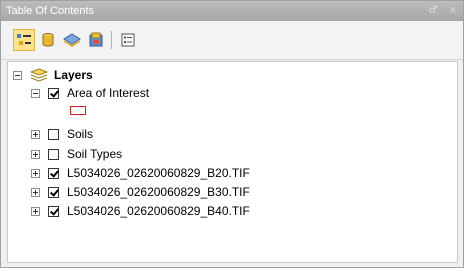  I want to click on list-by-selection-button, so click(96, 40).